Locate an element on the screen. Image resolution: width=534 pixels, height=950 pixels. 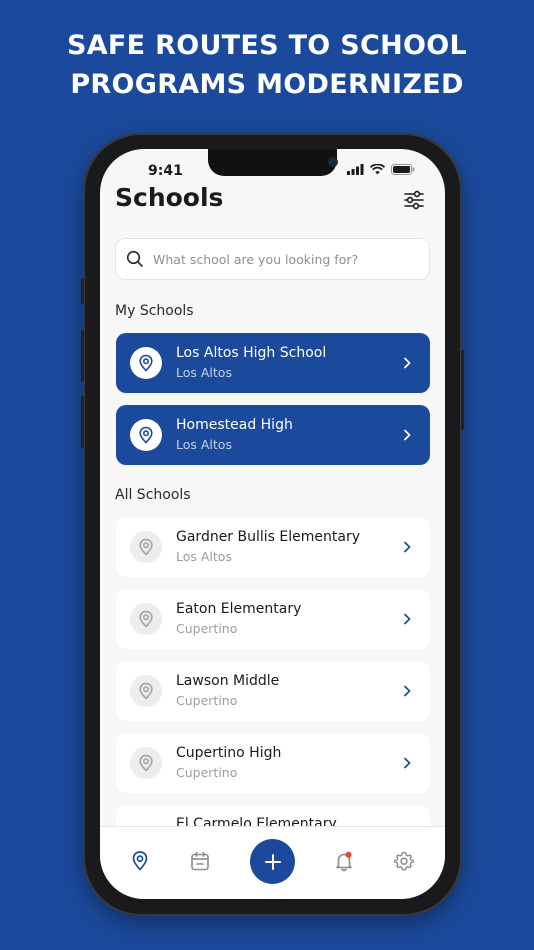
calendar-icon is located at coordinates (200, 861).